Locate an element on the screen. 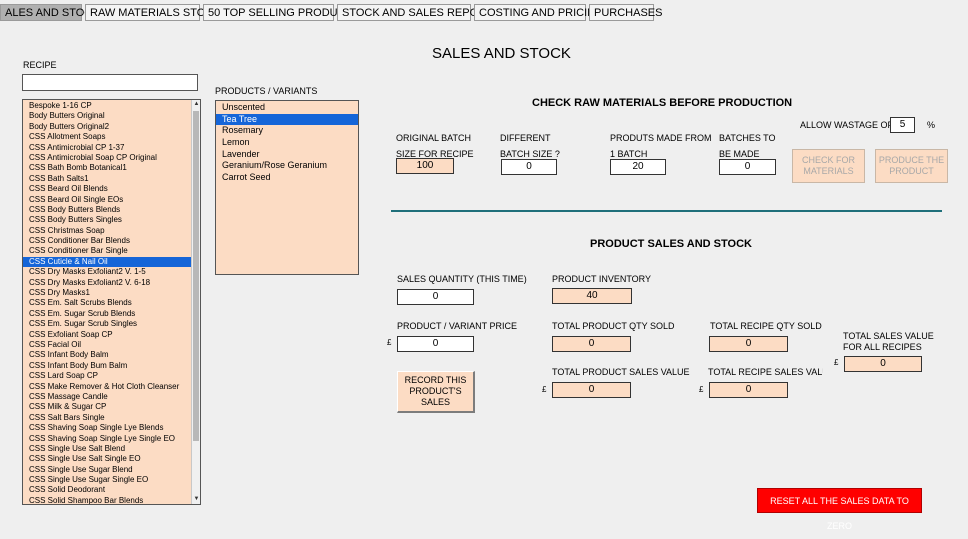 The width and height of the screenshot is (968, 539). scroll-thumb is located at coordinates (196, 276).